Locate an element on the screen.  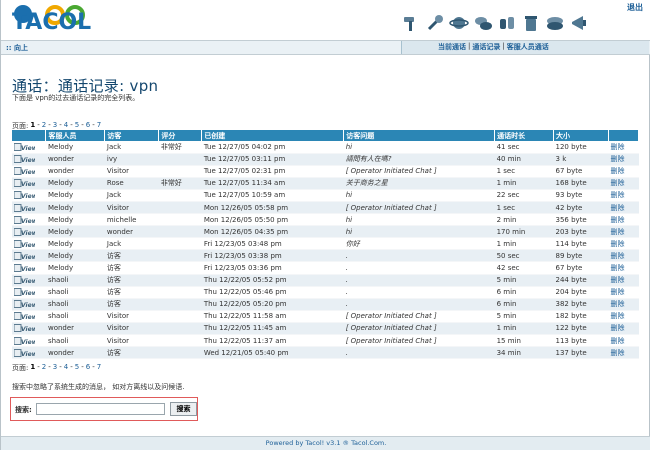
visitor-cell: Jack is located at coordinates (131, 244).